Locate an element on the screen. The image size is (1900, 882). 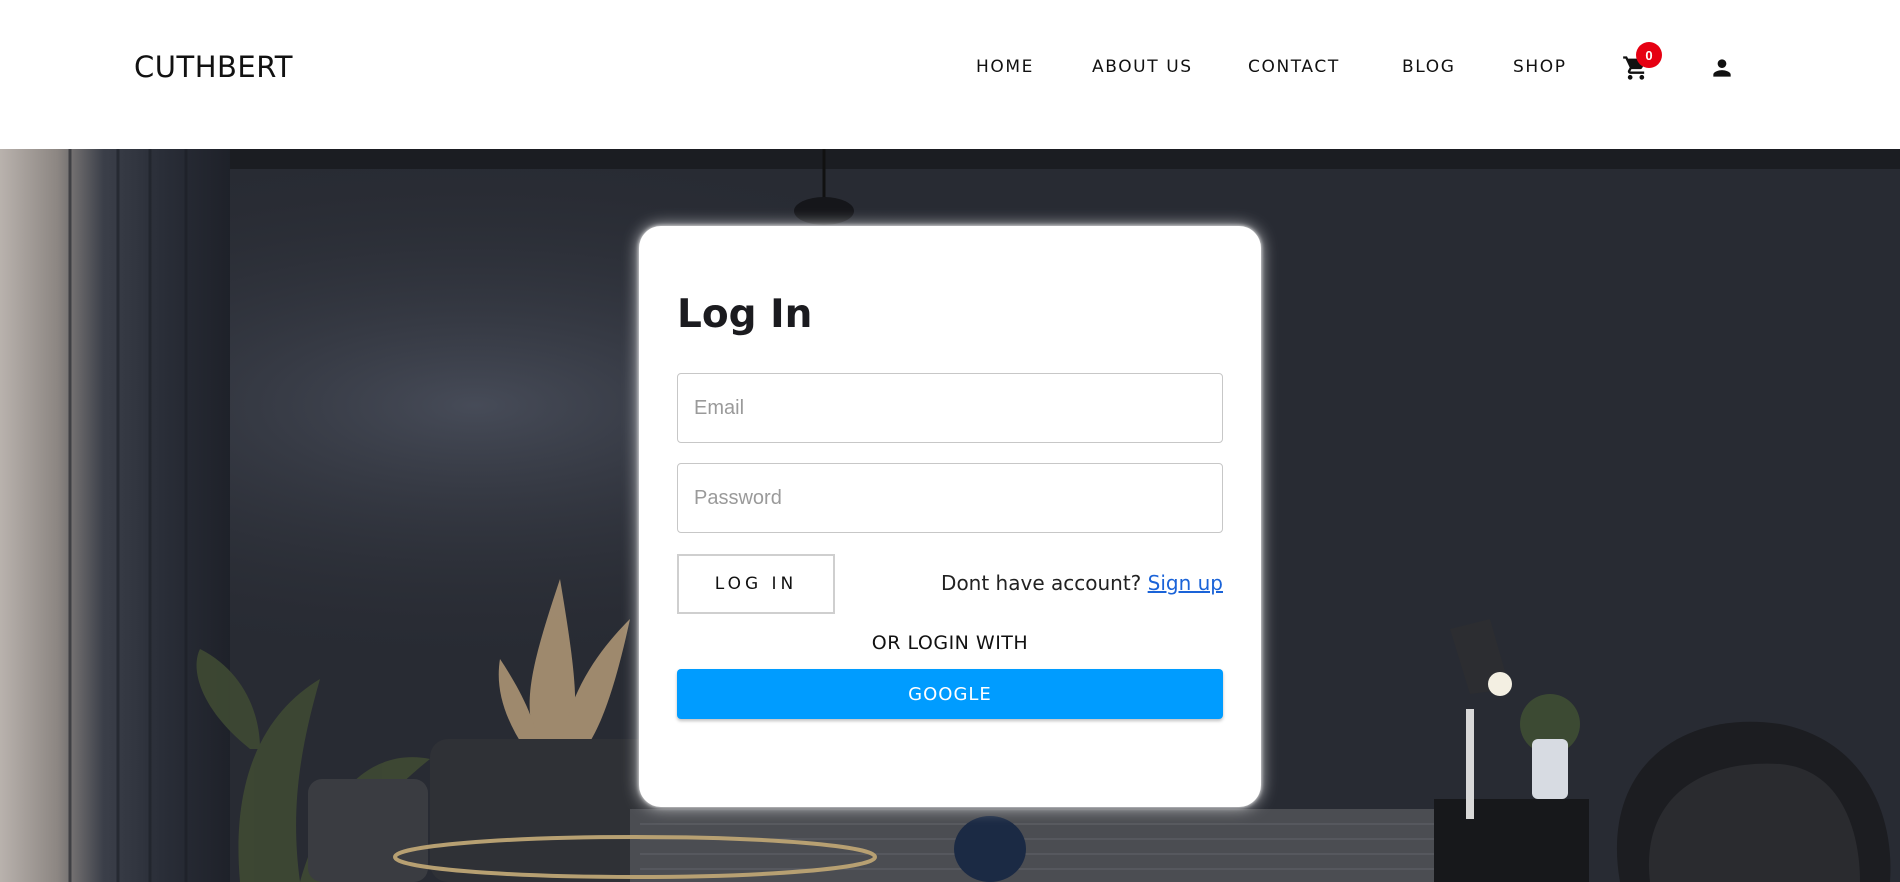
google-login-button: GOOGLE is located at coordinates (950, 694).